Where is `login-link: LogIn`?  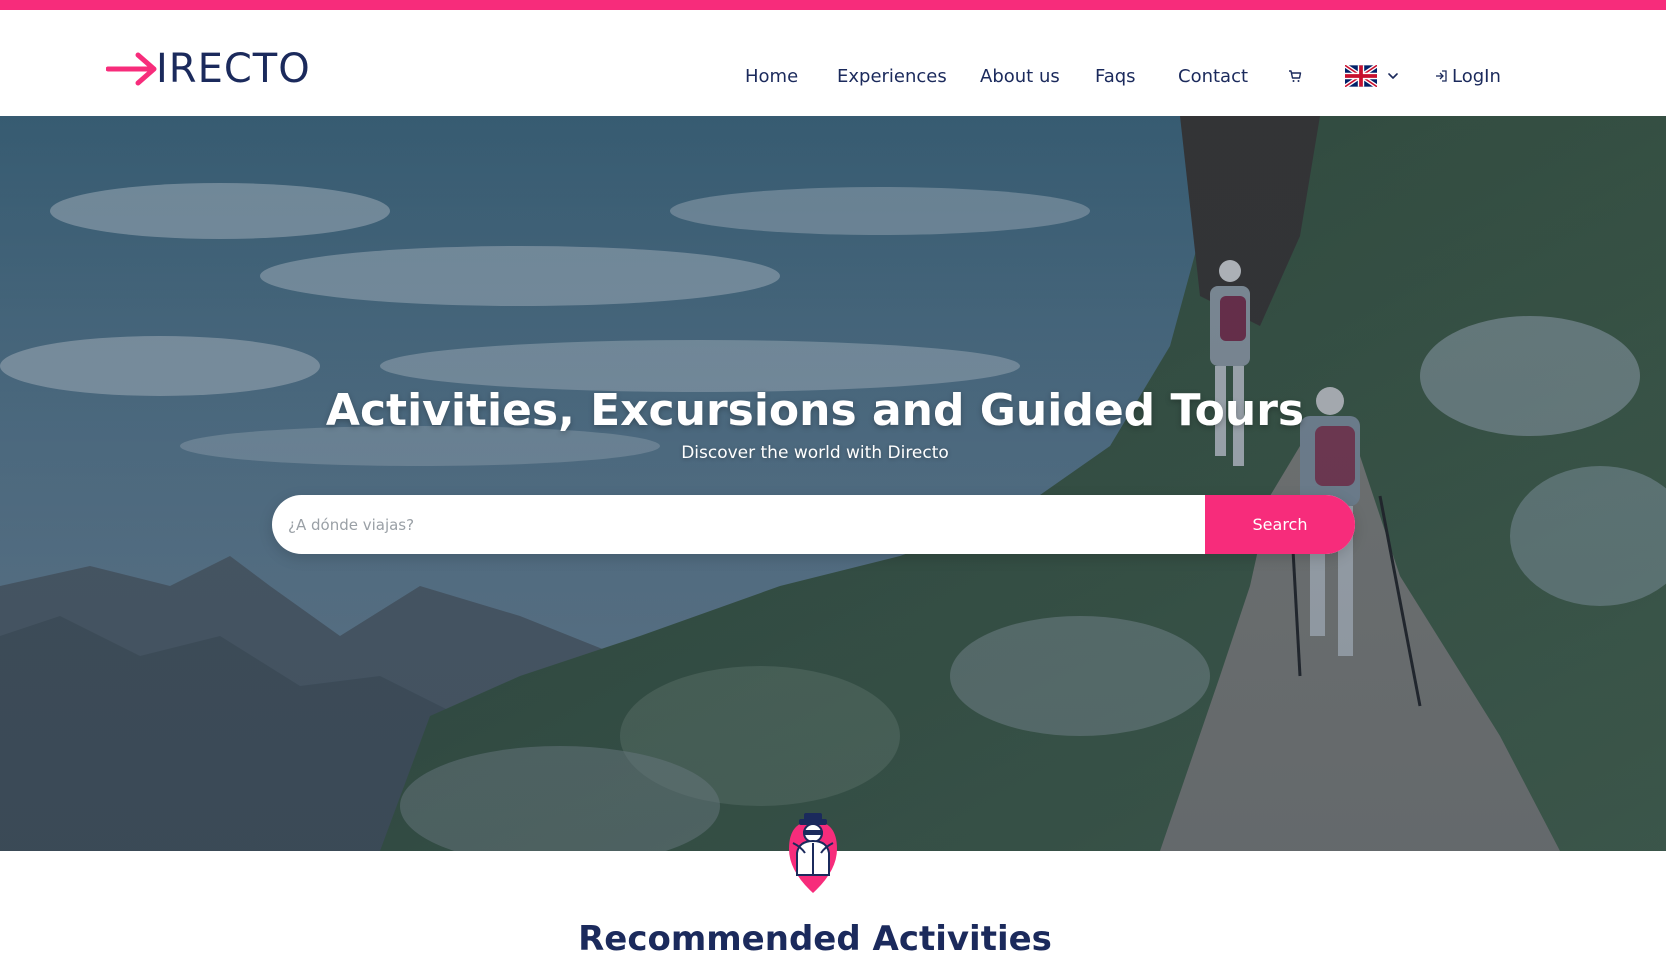 login-link: LogIn is located at coordinates (1467, 76).